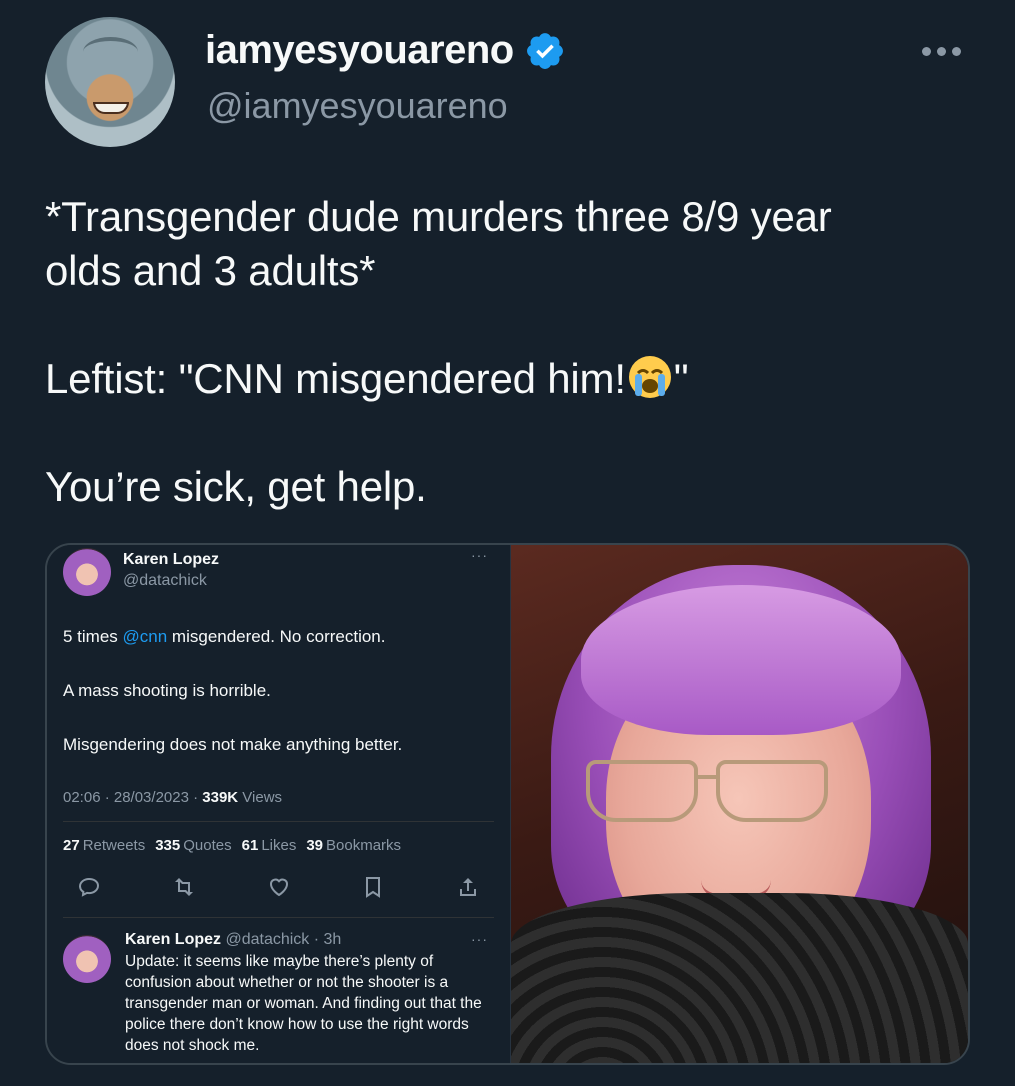  I want to click on verified-badge-icon, so click(544, 50).